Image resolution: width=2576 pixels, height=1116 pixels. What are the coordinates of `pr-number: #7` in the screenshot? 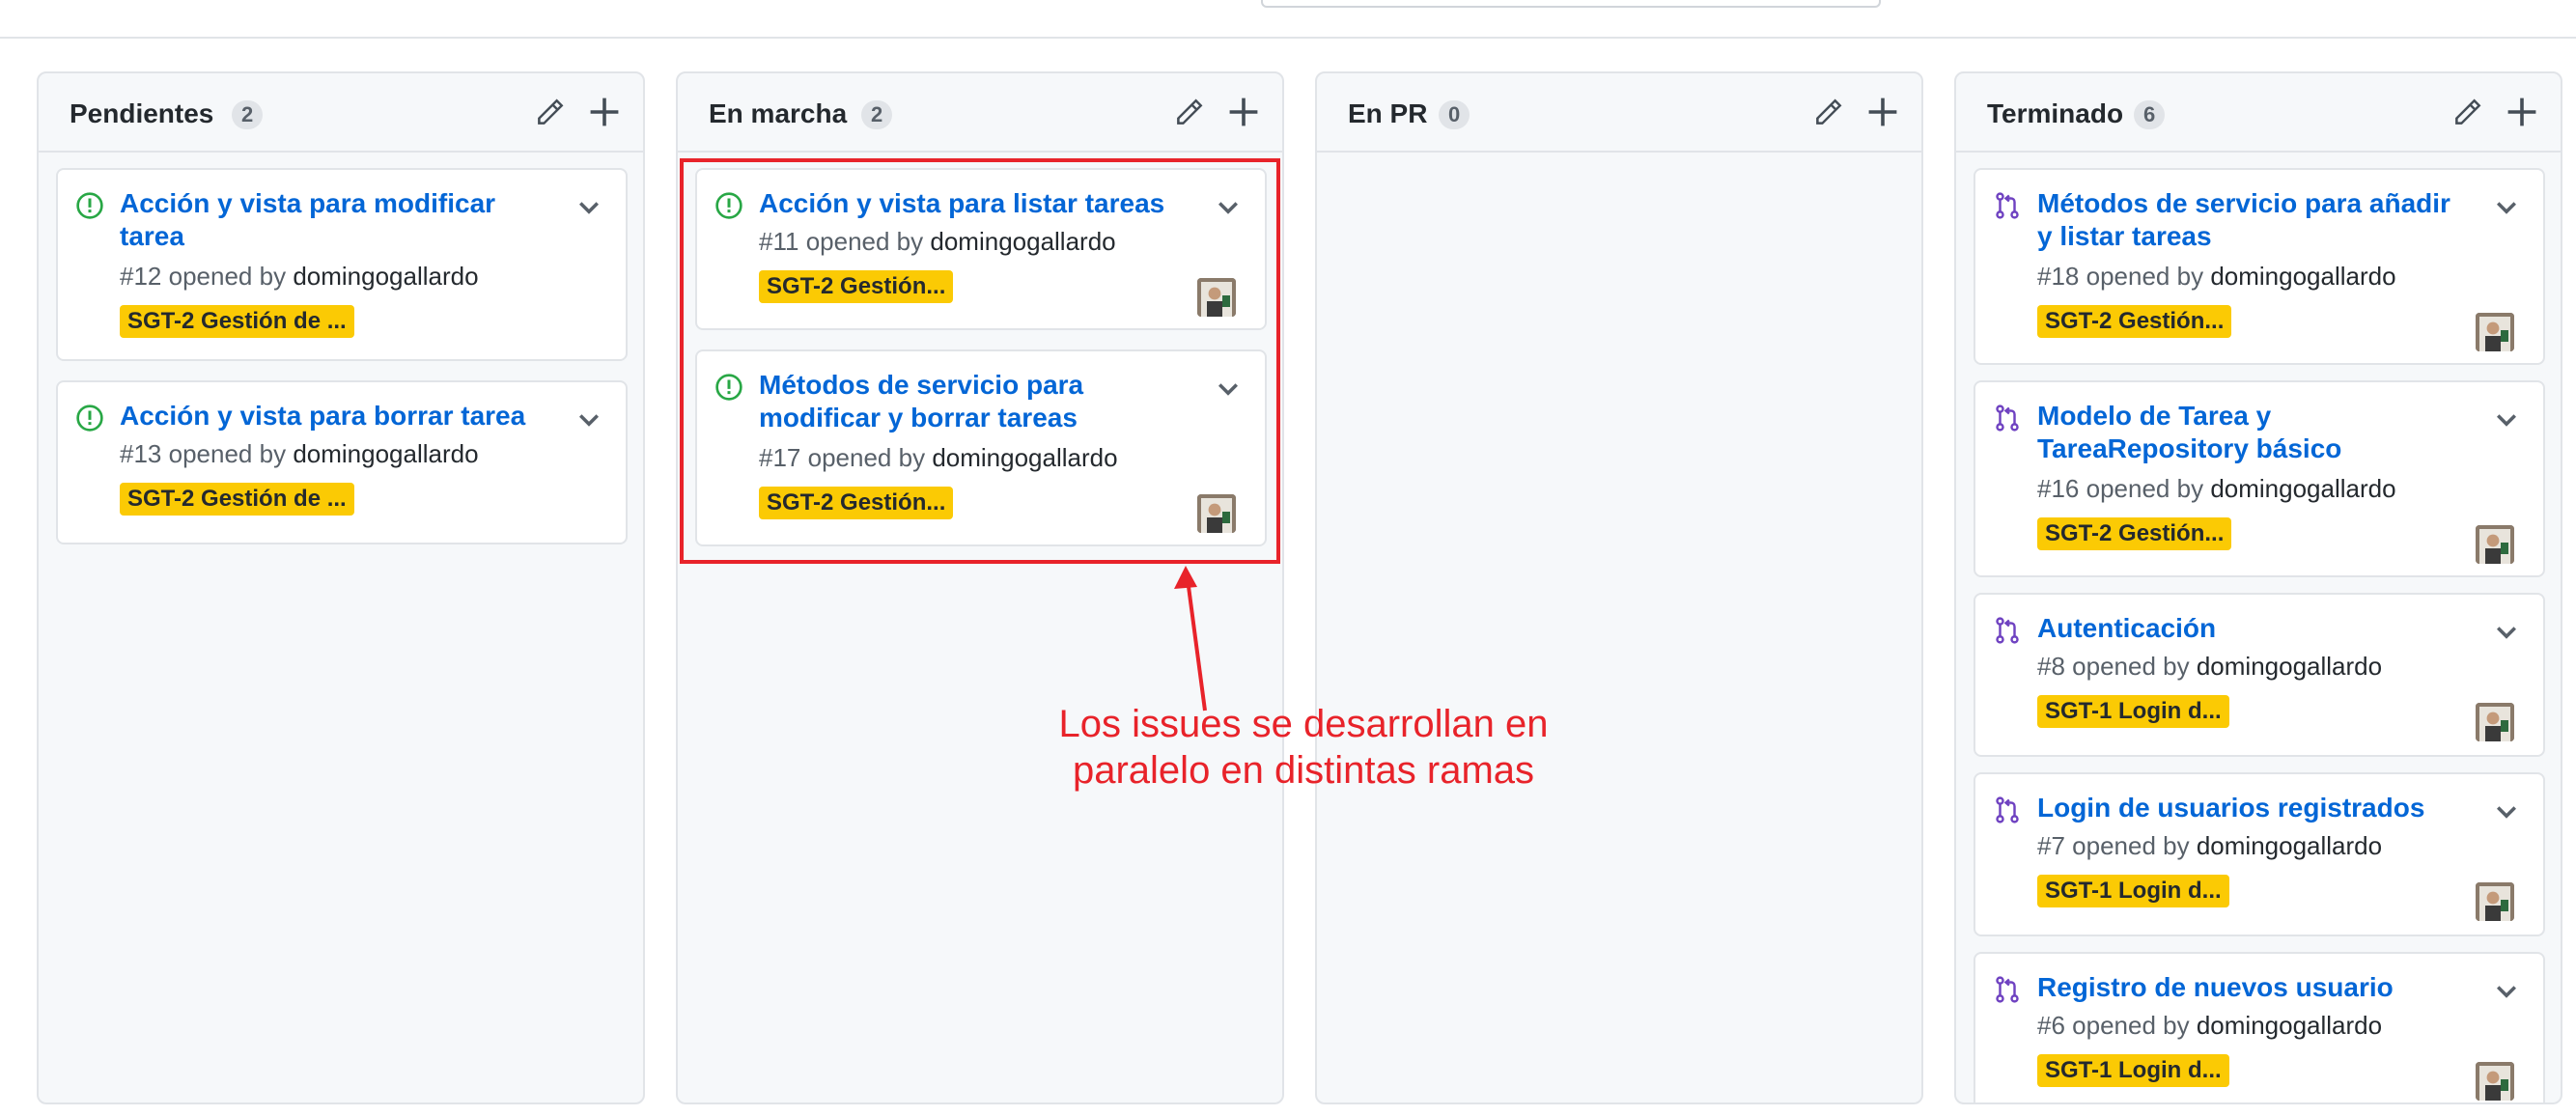 It's located at (2051, 845).